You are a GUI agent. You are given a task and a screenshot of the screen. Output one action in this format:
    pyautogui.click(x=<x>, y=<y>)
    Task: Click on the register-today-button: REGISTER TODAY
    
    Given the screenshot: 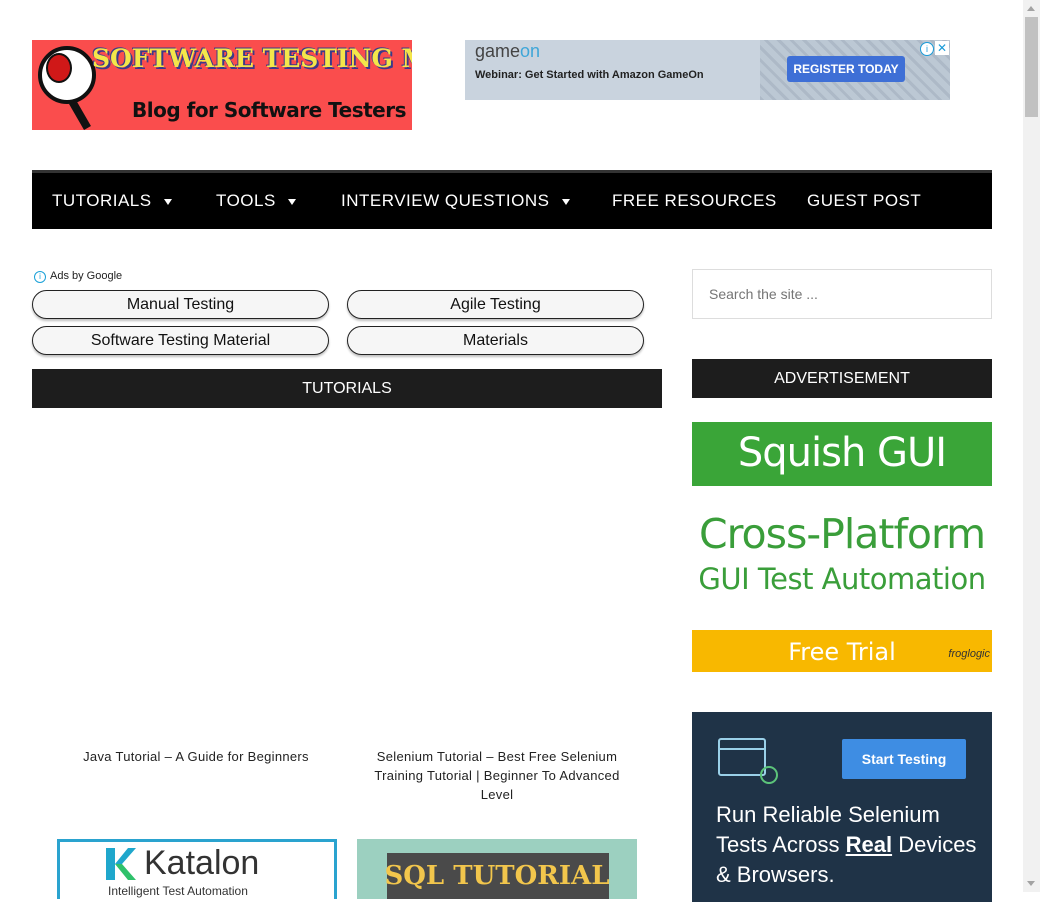 What is the action you would take?
    pyautogui.click(x=846, y=69)
    